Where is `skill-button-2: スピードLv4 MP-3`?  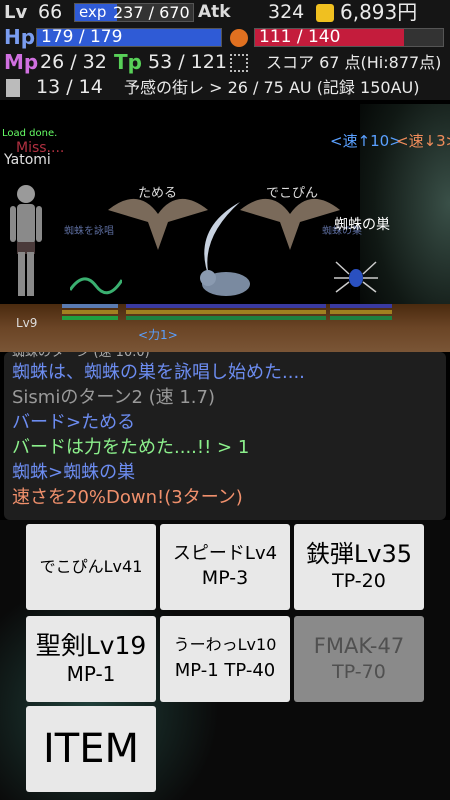 skill-button-2: スピードLv4 MP-3 is located at coordinates (225, 567).